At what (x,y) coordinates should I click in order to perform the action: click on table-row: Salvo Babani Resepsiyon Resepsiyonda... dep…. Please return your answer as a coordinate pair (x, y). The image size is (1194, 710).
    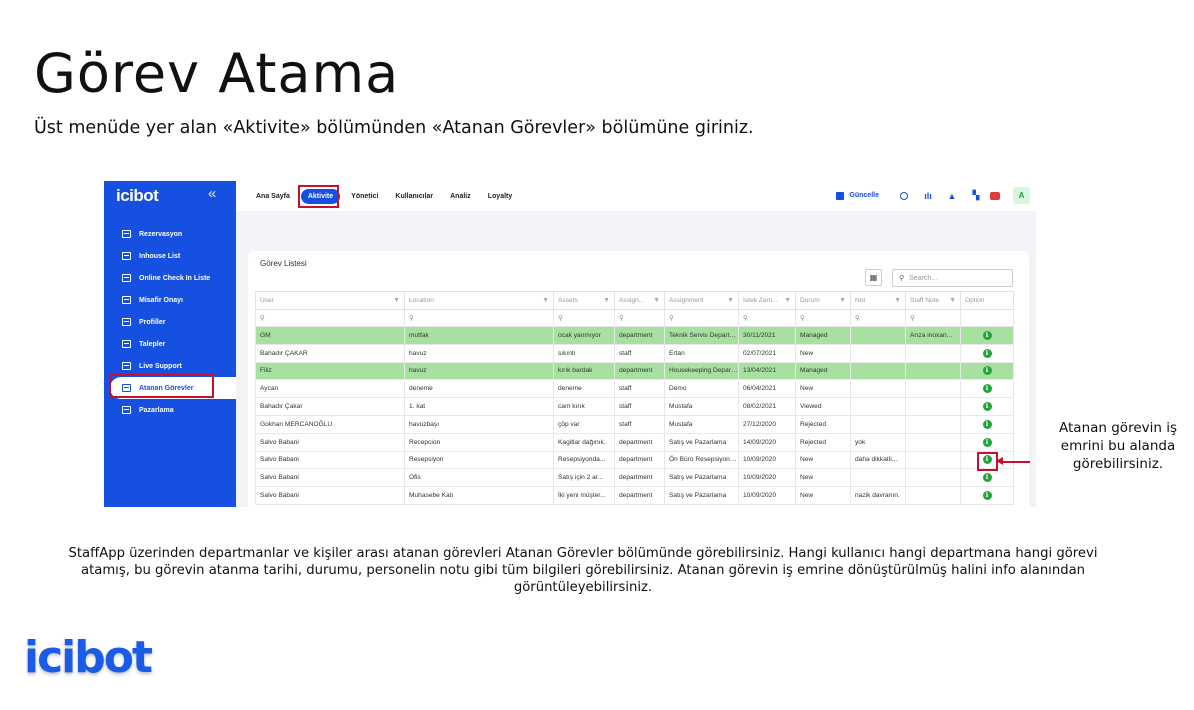
    Looking at the image, I should click on (634, 460).